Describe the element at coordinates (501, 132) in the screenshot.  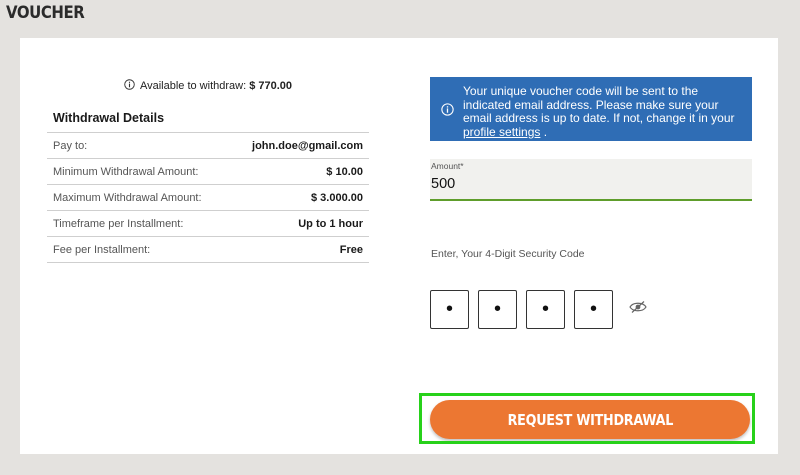
I see `profile-settings-link: profile settings` at that location.